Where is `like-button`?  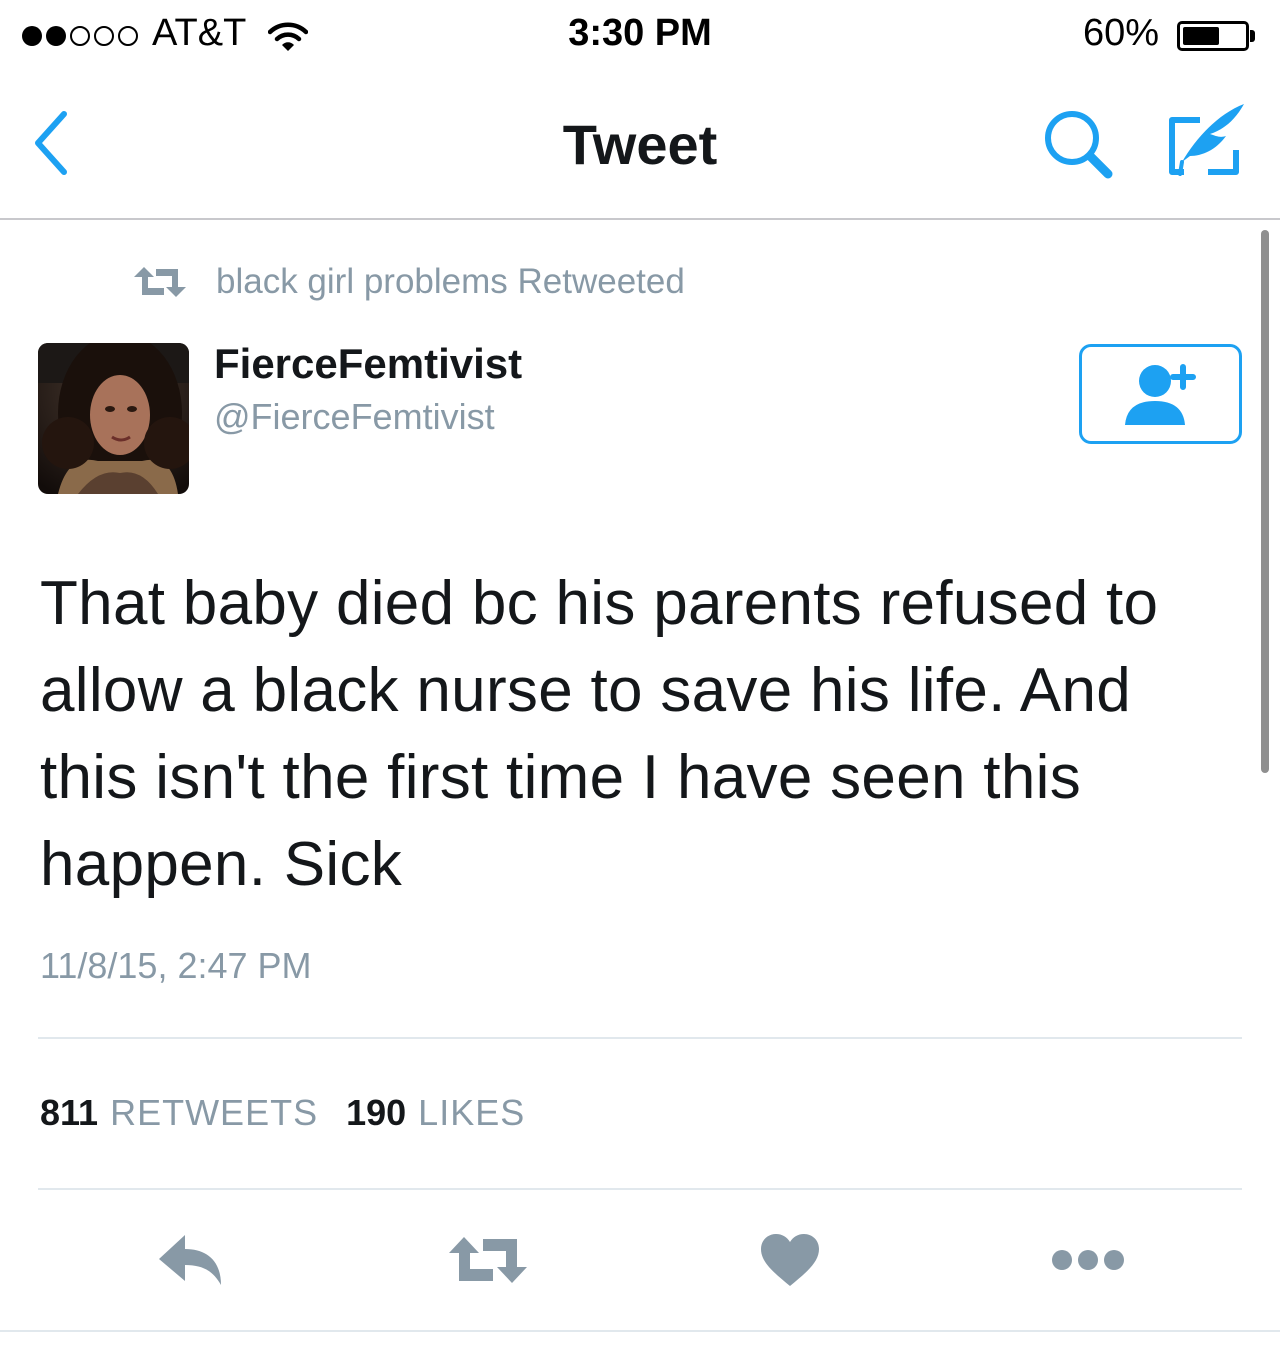 like-button is located at coordinates (790, 1260).